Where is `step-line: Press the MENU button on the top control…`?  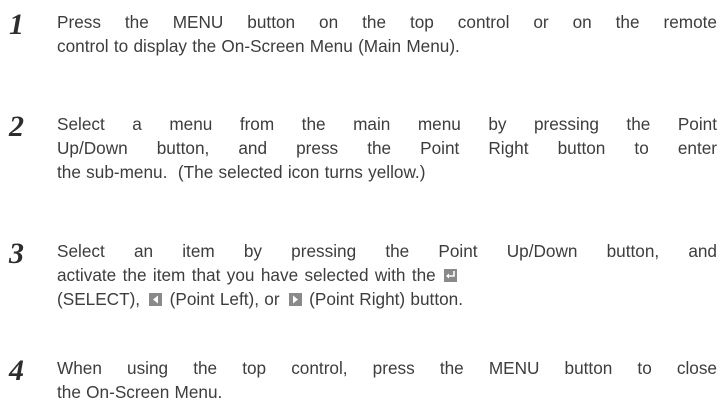
step-line: Press the MENU button on the top control… is located at coordinates (387, 22).